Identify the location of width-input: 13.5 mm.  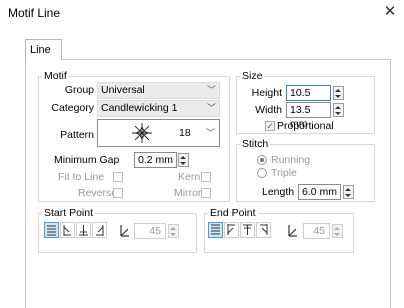
(308, 116).